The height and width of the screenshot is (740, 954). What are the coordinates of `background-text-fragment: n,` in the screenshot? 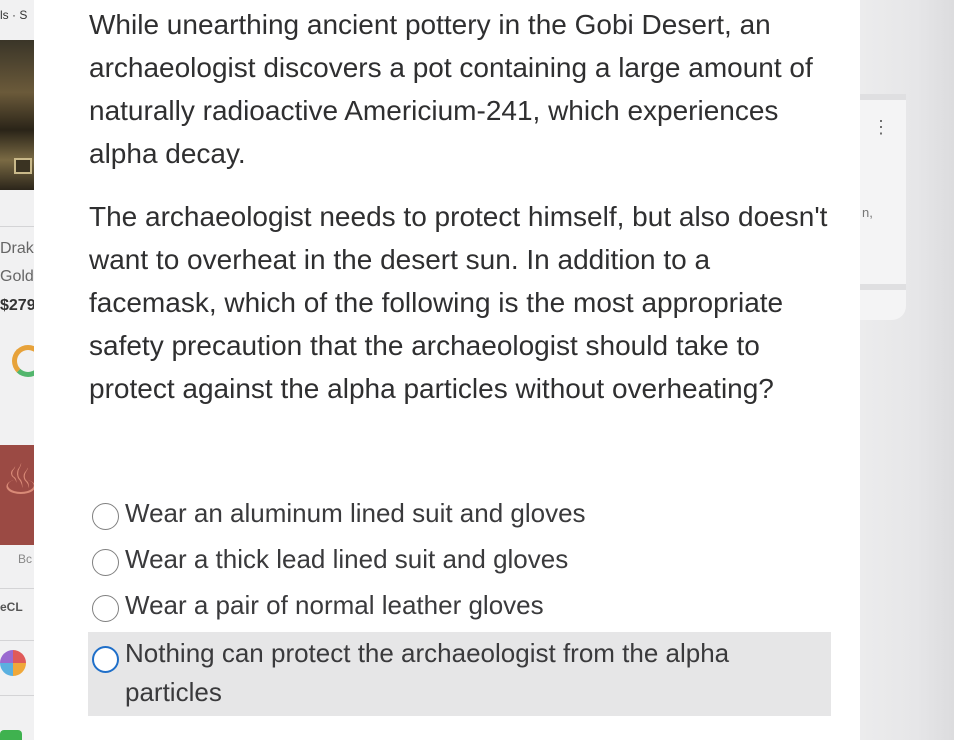 It's located at (867, 212).